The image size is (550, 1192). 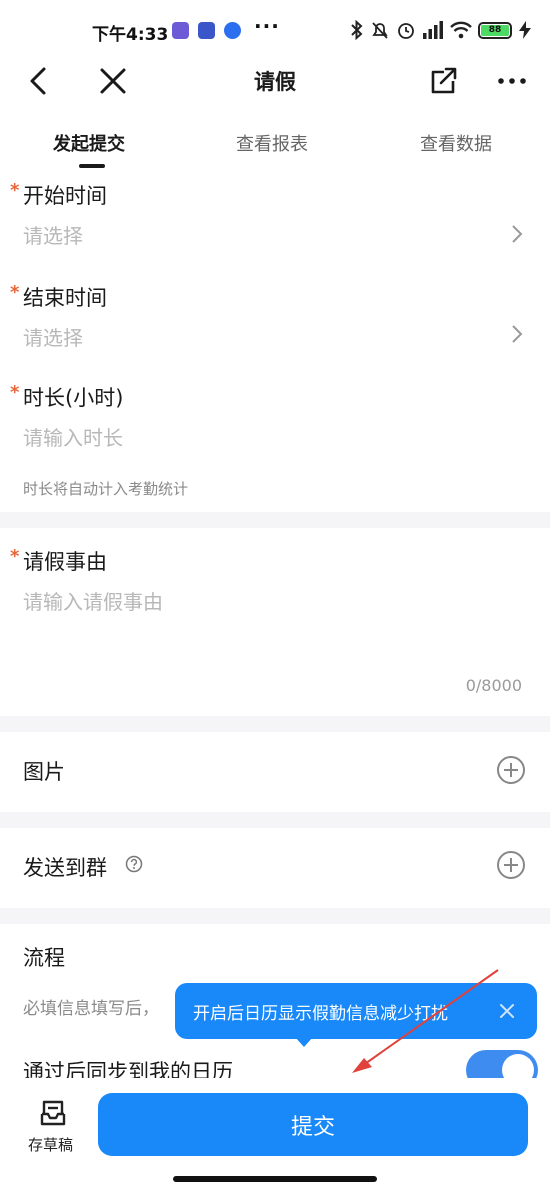 I want to click on images-label: 图片, so click(x=44, y=772).